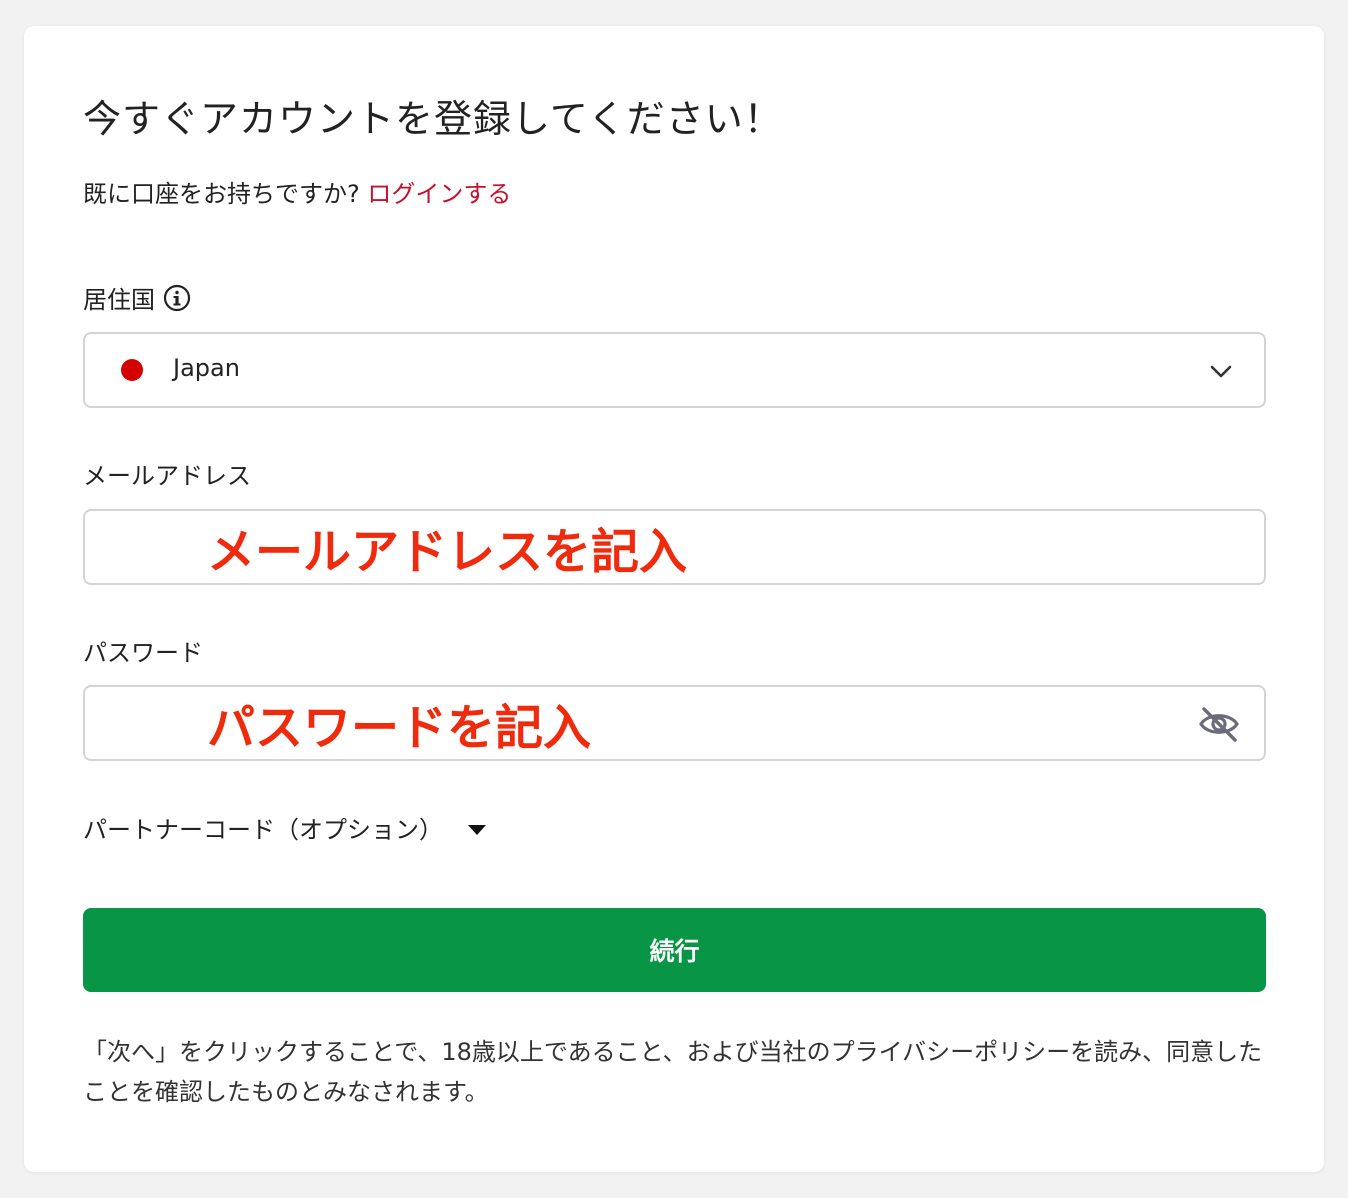 Image resolution: width=1348 pixels, height=1198 pixels. I want to click on email-field, so click(636, 547).